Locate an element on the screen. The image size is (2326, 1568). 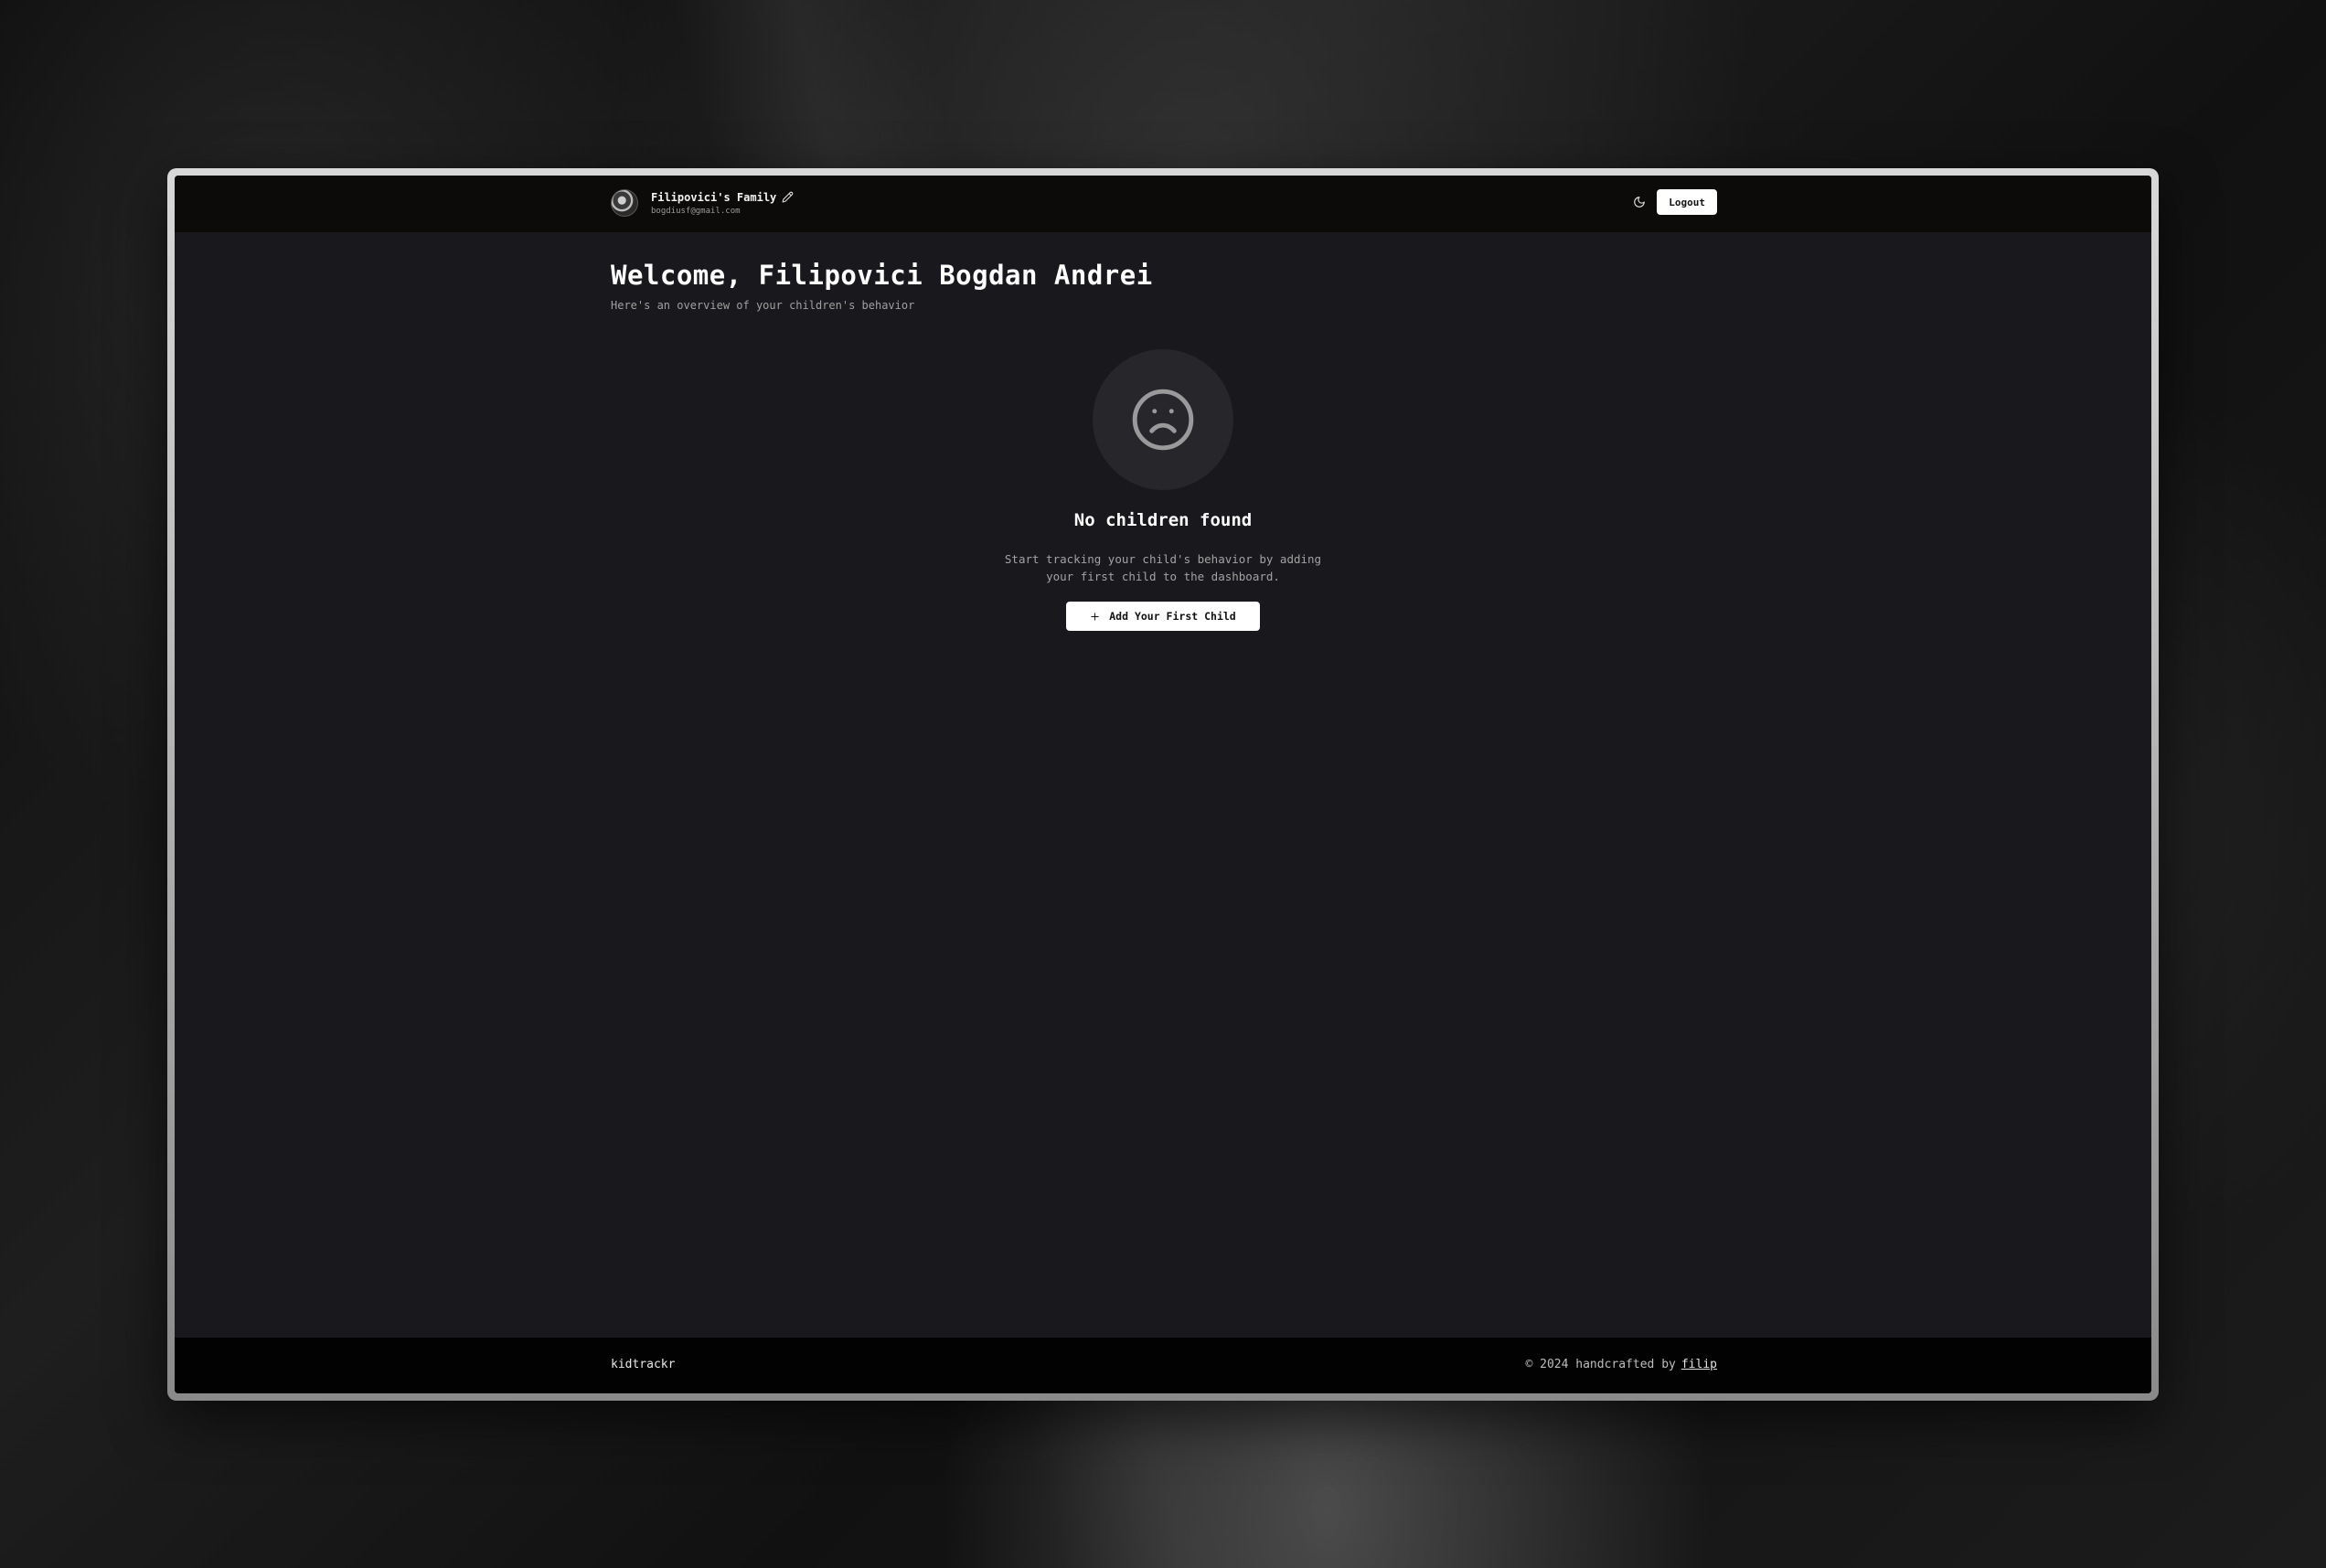
pencil-icon is located at coordinates (788, 197).